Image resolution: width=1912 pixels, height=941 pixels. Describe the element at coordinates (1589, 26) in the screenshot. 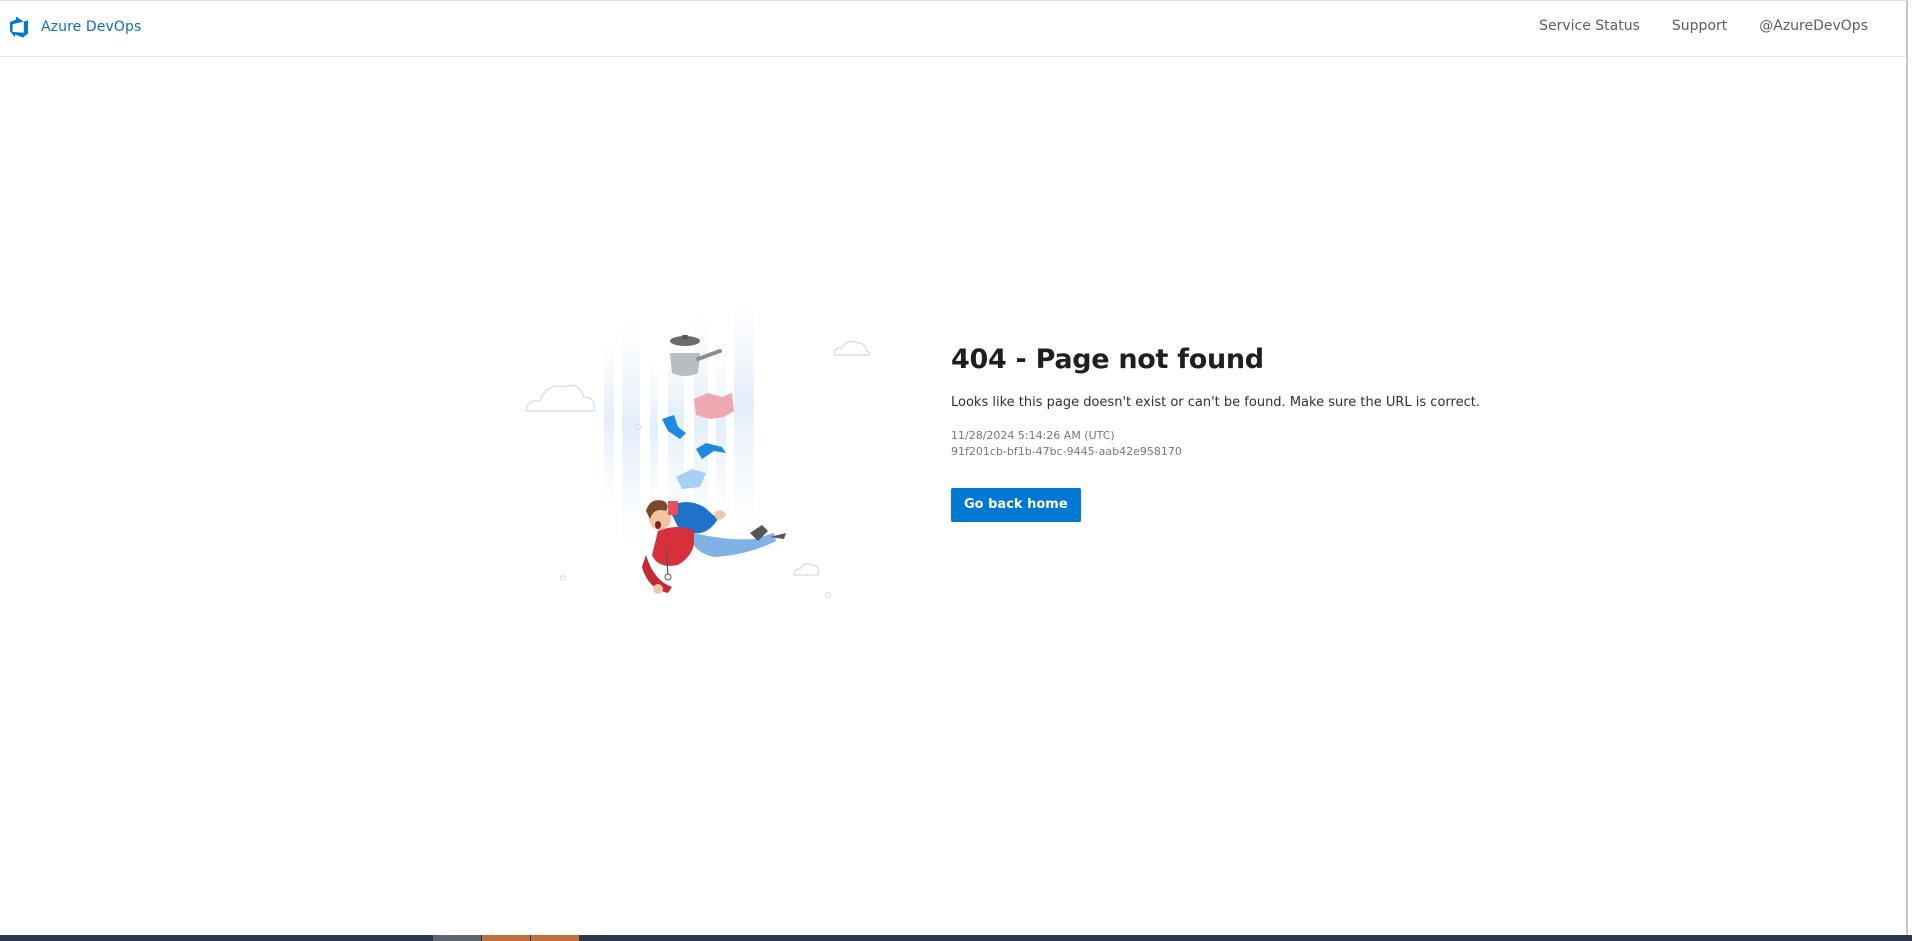

I see `service-status-link: Service Status` at that location.